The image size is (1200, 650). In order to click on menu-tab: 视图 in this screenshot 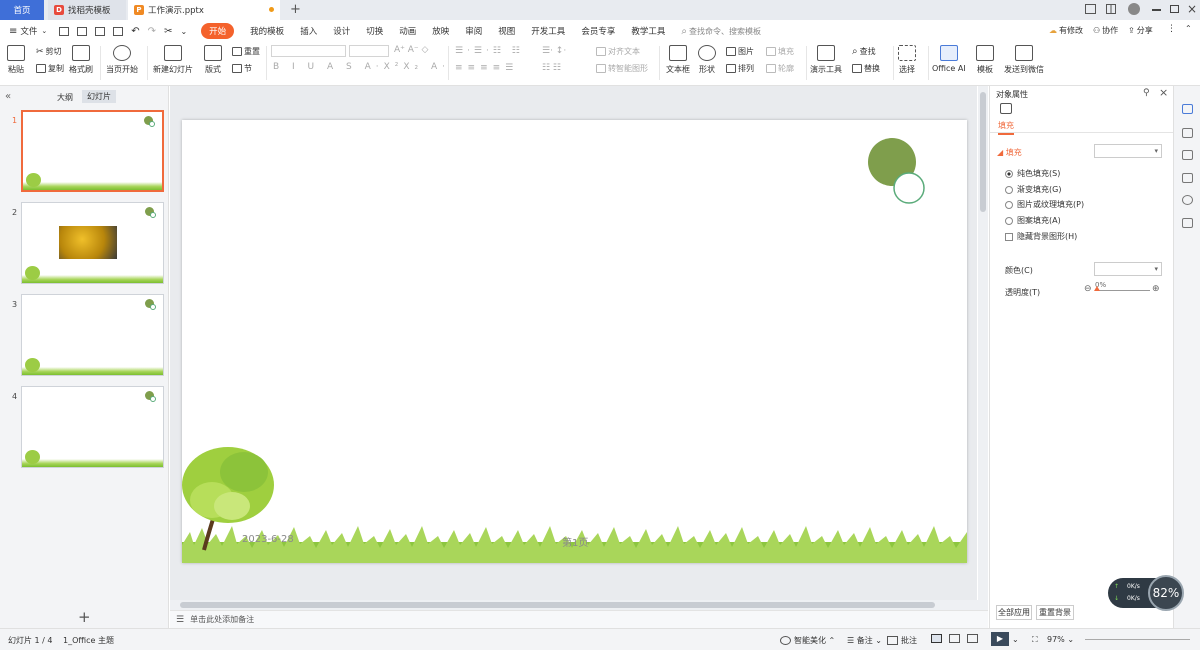, I will do `click(506, 31)`.